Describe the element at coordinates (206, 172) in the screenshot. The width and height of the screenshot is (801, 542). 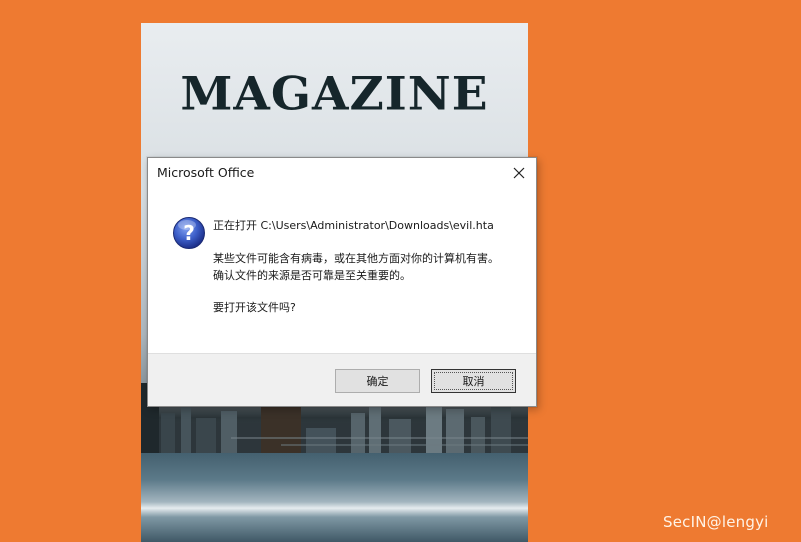
I see `dialog-title: Microsoft Office` at that location.